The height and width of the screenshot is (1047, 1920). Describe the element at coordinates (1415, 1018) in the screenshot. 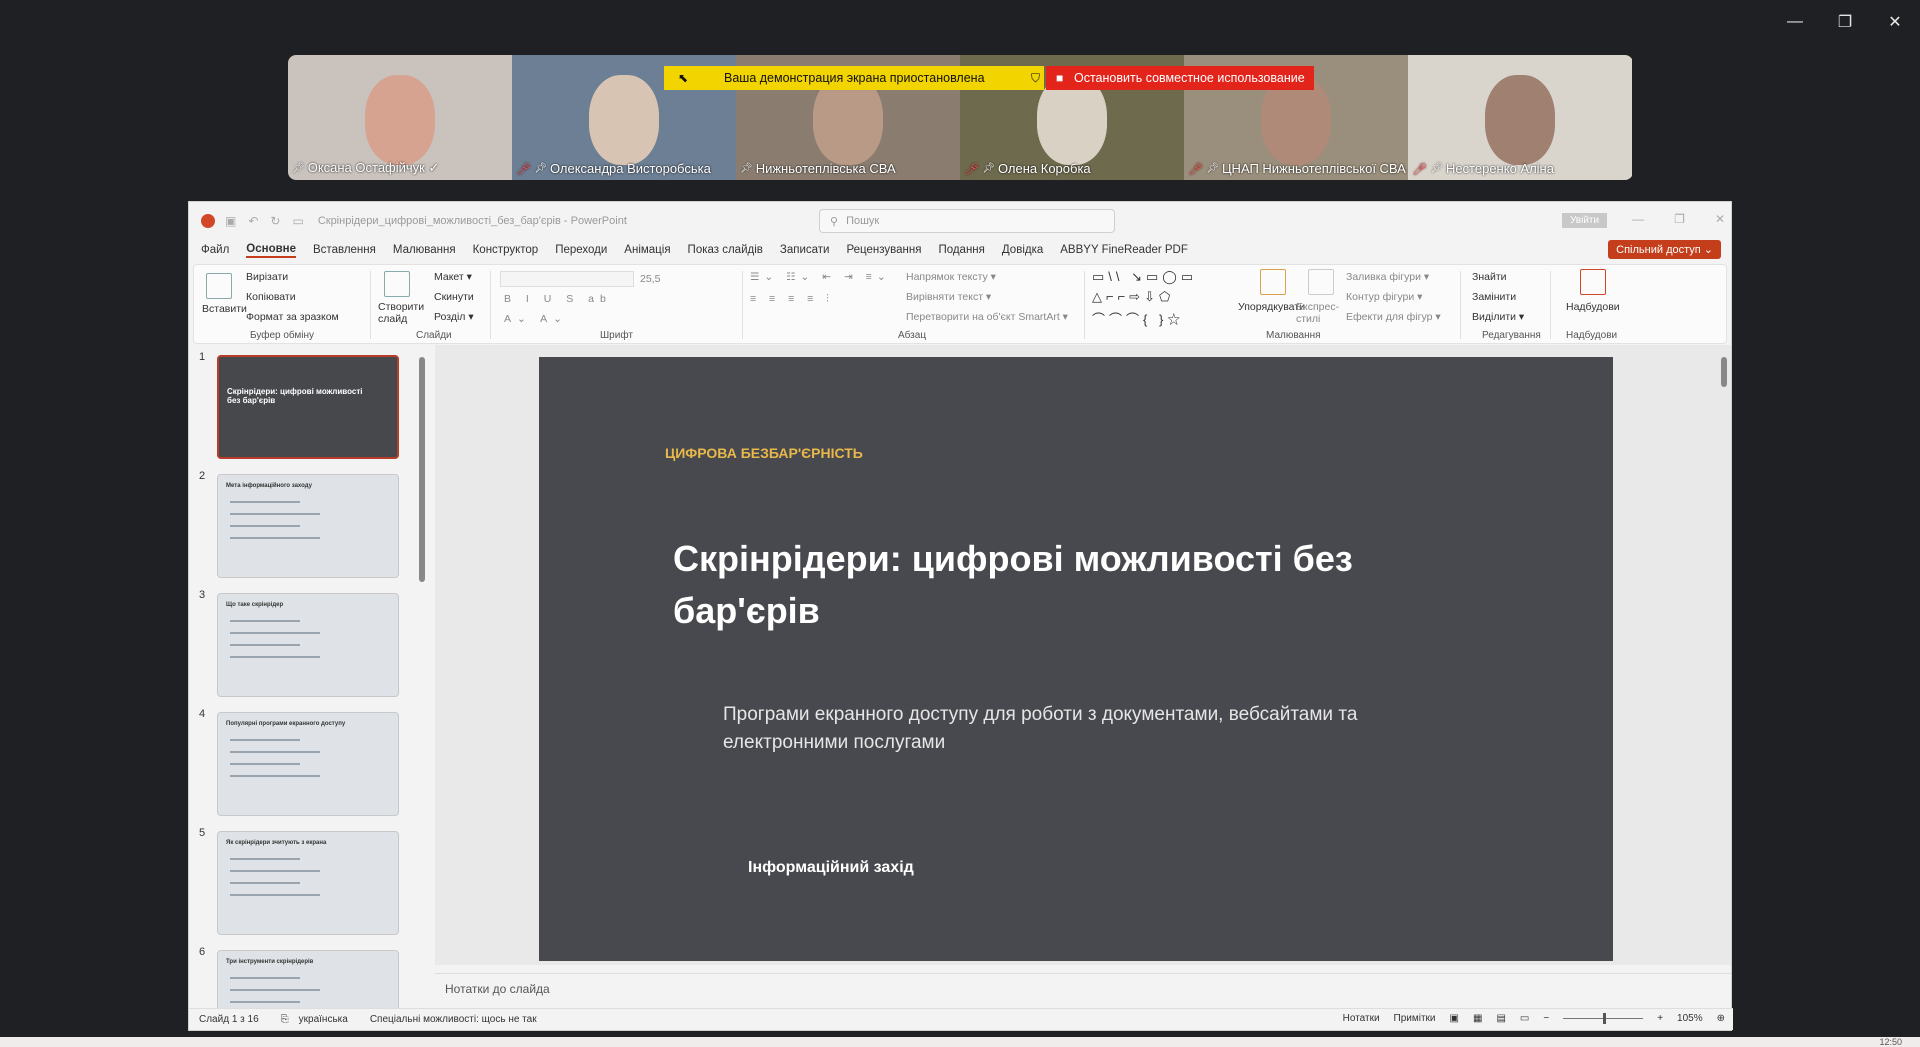

I see `comments-button: Примітки` at that location.